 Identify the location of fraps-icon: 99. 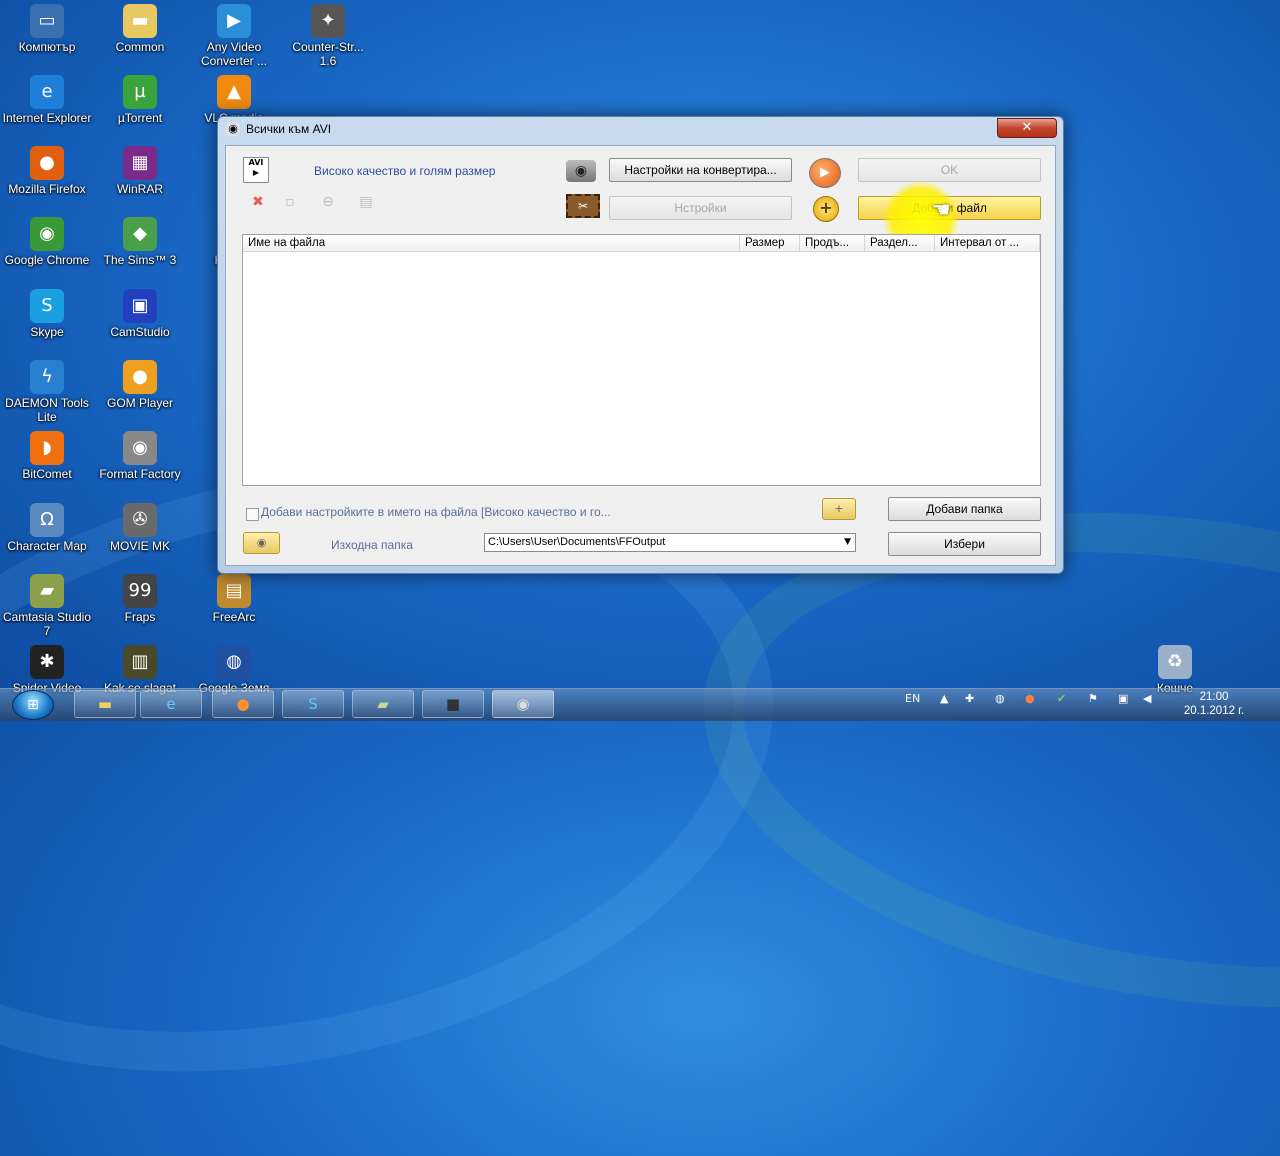
(140, 591).